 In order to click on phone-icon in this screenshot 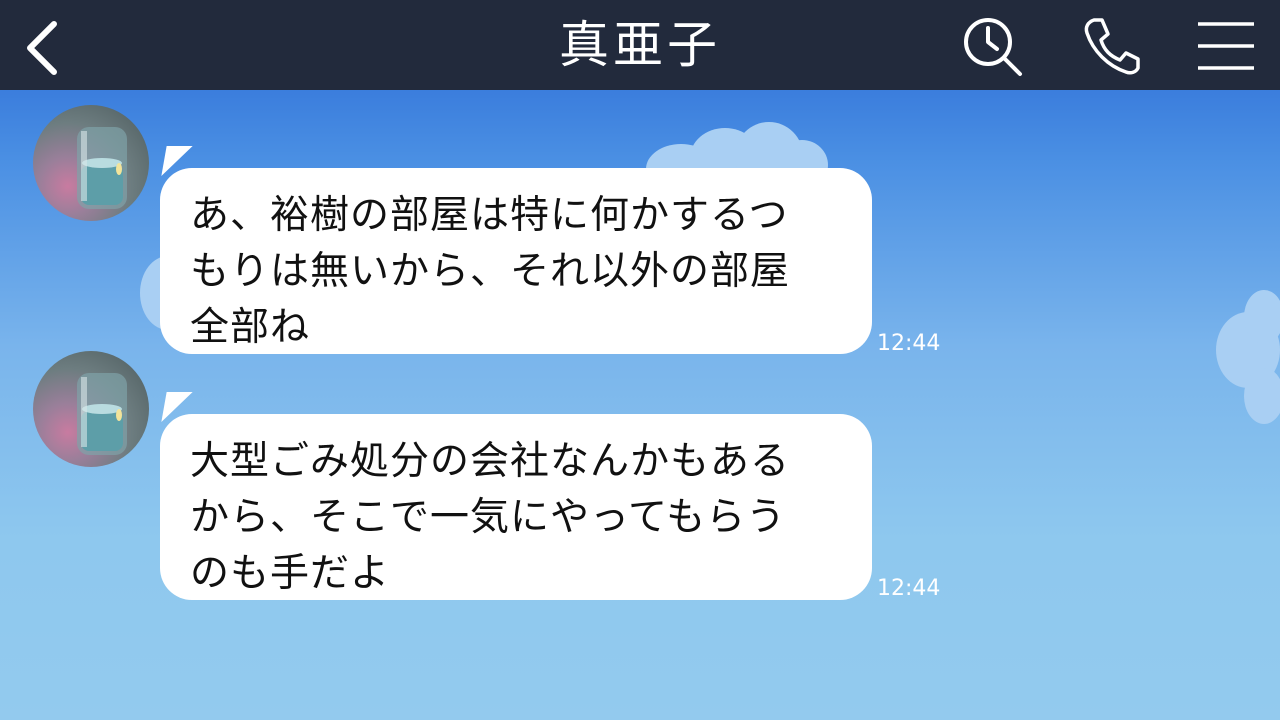, I will do `click(1112, 46)`.